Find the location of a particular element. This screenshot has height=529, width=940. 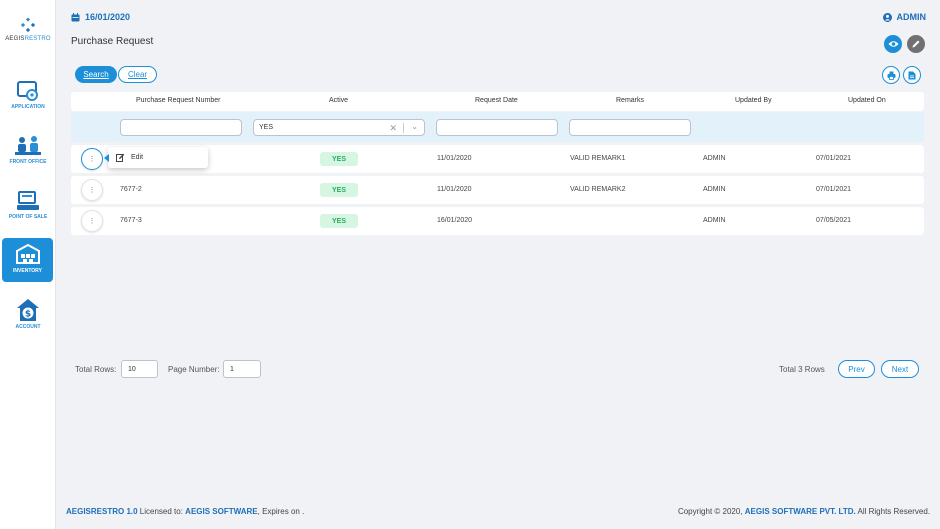

edit-menu-item: Edit is located at coordinates (137, 157).